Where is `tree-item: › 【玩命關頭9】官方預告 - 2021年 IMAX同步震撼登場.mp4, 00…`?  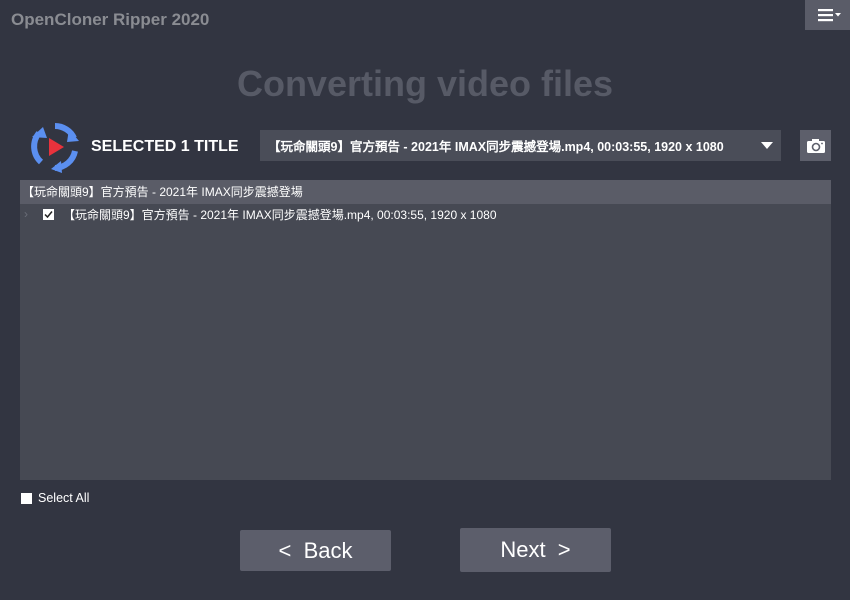
tree-item: › 【玩命關頭9】官方預告 - 2021年 IMAX同步震撼登場.mp4, 00… is located at coordinates (425, 214).